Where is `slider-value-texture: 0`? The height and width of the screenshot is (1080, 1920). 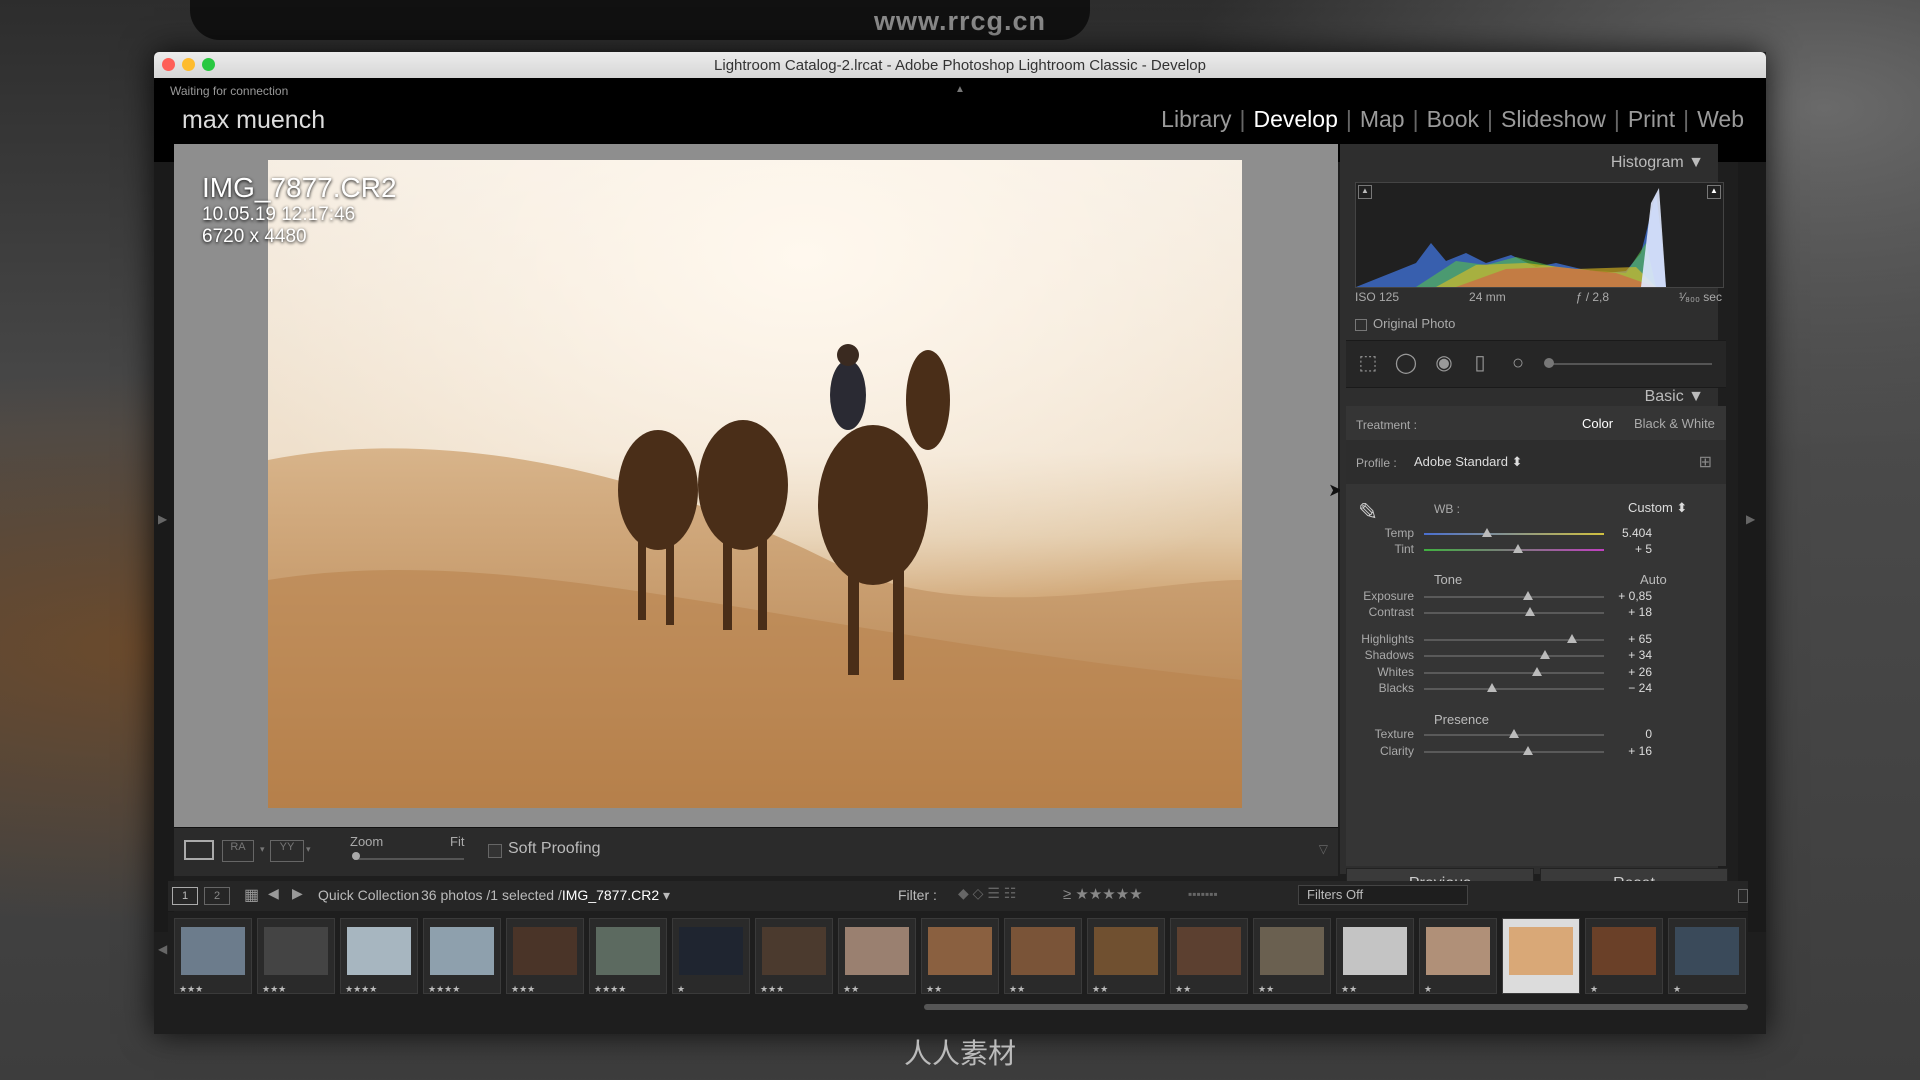
slider-value-texture: 0 is located at coordinates (1627, 734).